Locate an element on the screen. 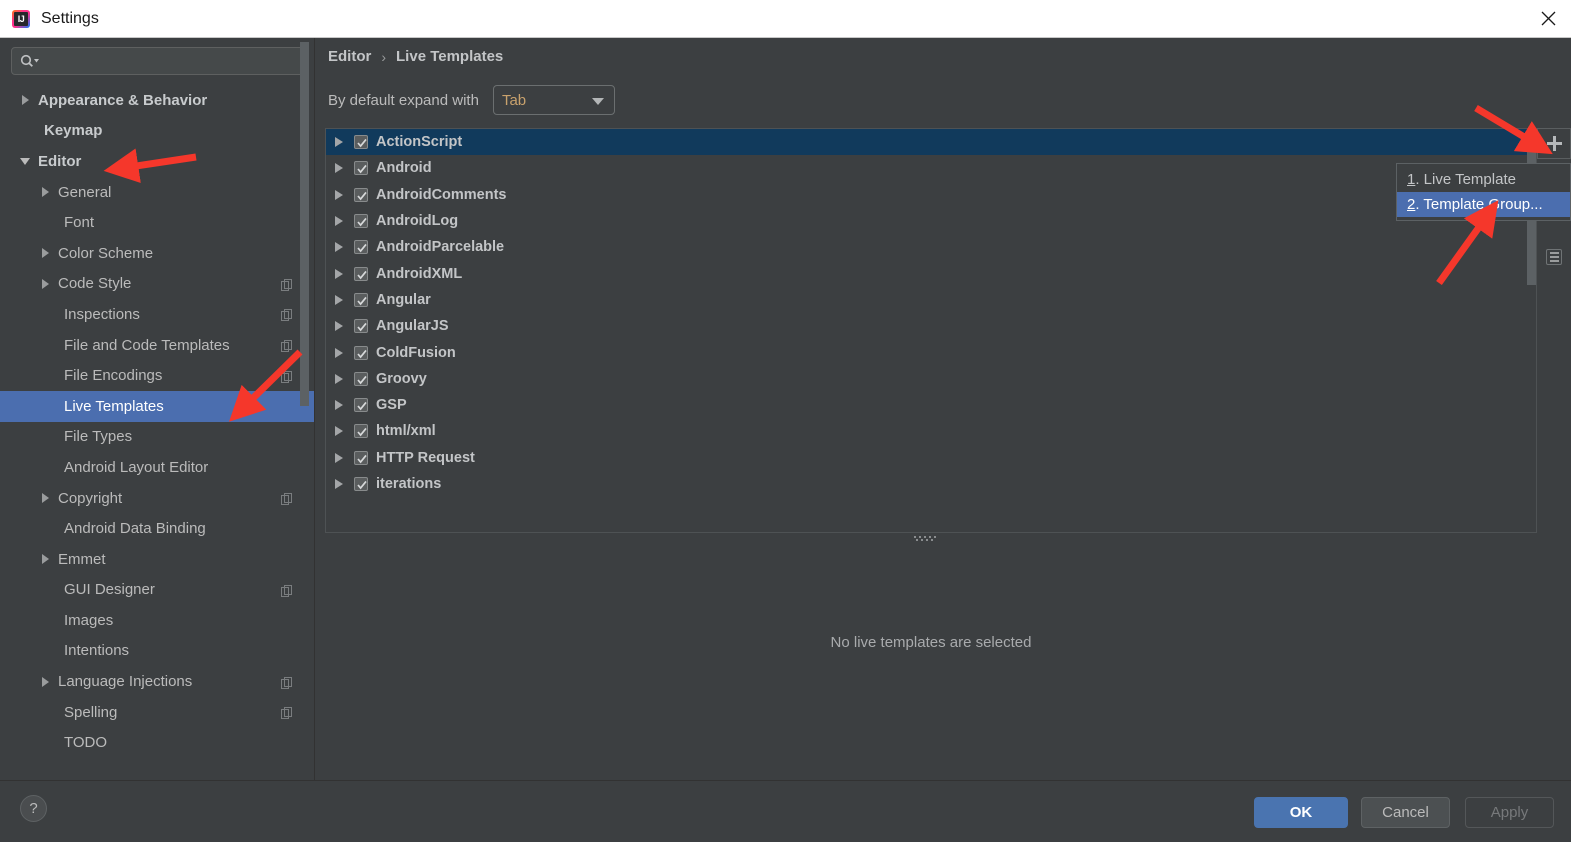 The height and width of the screenshot is (842, 1571). sidebar-item-label: File Types is located at coordinates (98, 437).